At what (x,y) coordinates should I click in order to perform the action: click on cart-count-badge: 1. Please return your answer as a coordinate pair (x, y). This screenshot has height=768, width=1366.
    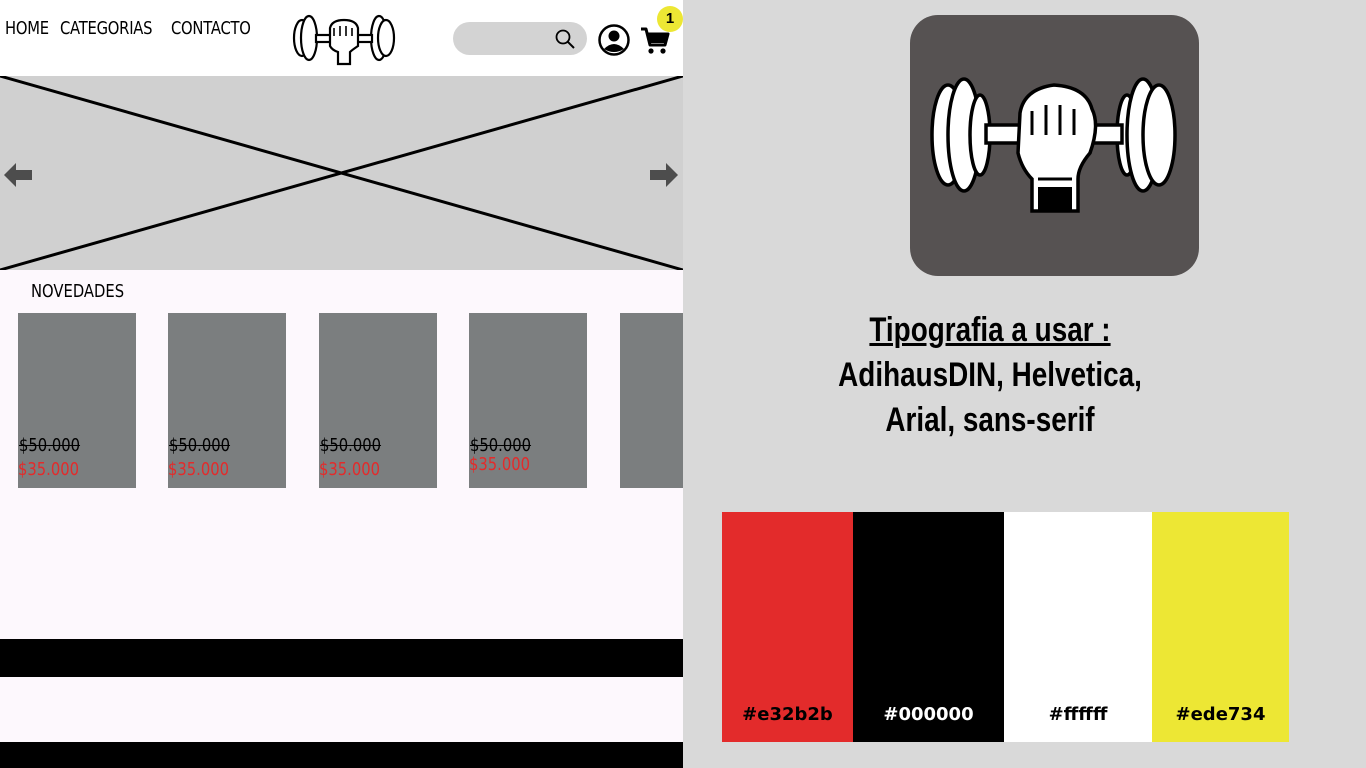
    Looking at the image, I should click on (670, 19).